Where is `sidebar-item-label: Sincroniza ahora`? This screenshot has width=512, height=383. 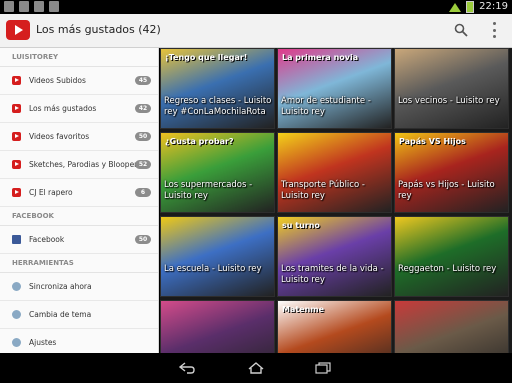 sidebar-item-label: Sincroniza ahora is located at coordinates (60, 286).